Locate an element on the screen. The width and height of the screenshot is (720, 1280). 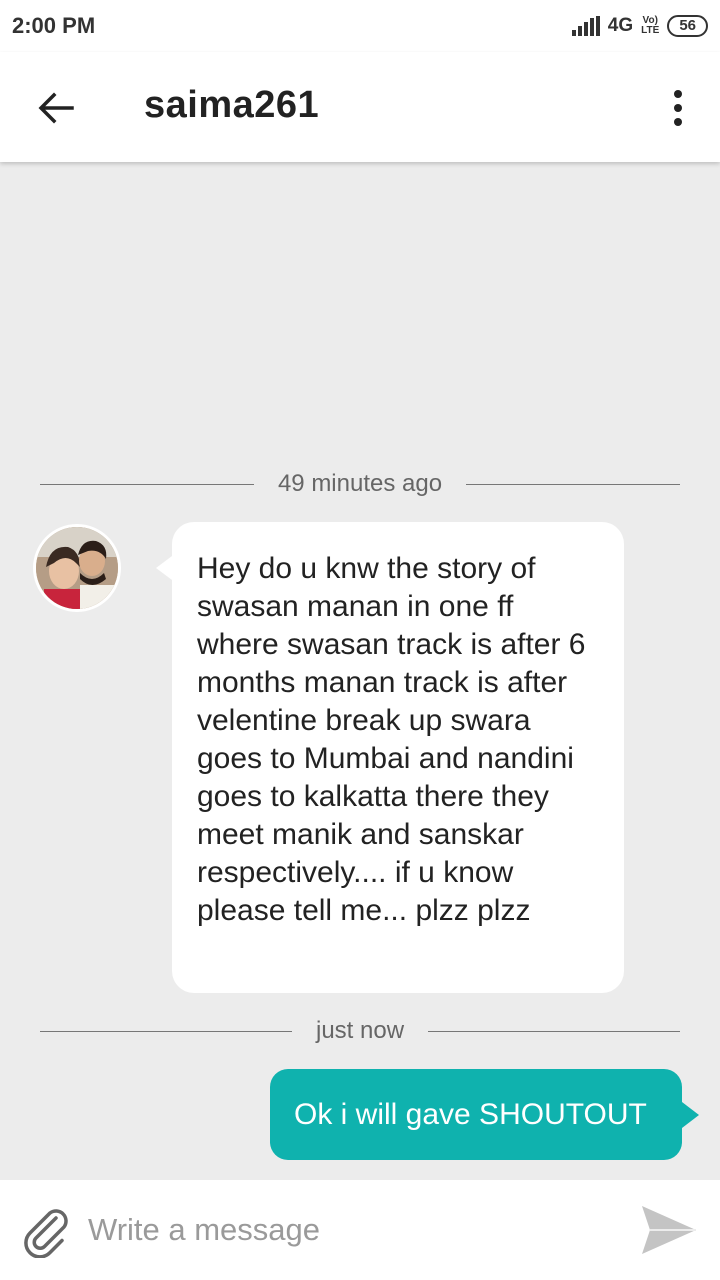
attach-button is located at coordinates (46, 1230).